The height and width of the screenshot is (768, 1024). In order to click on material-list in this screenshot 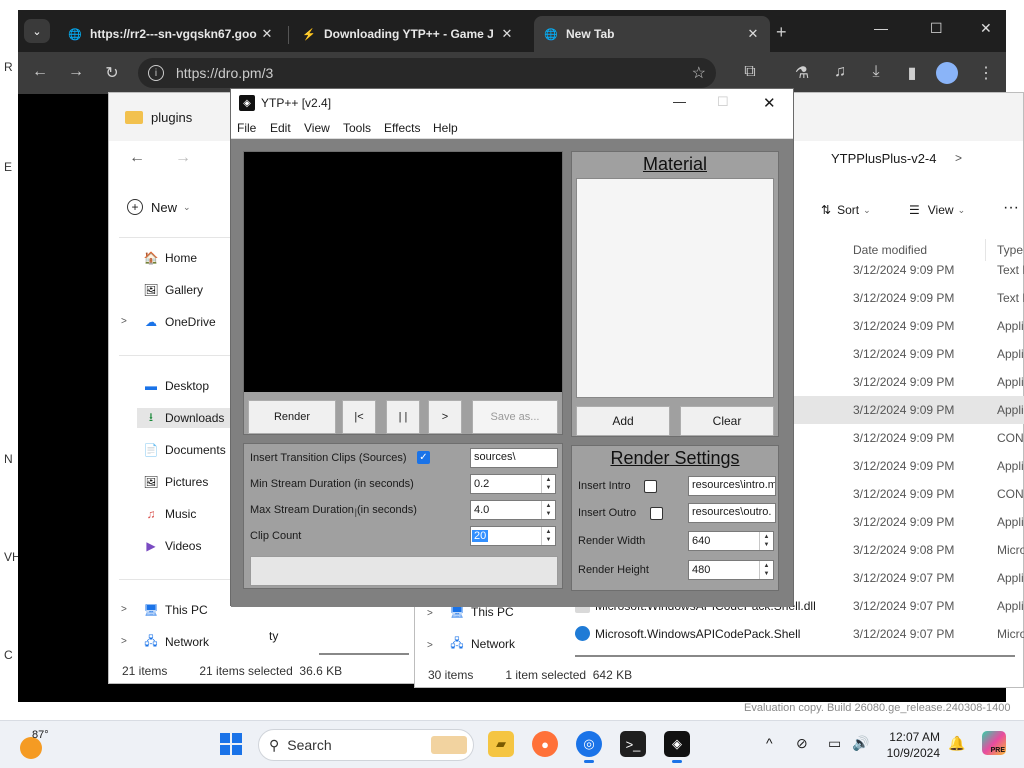, I will do `click(675, 288)`.